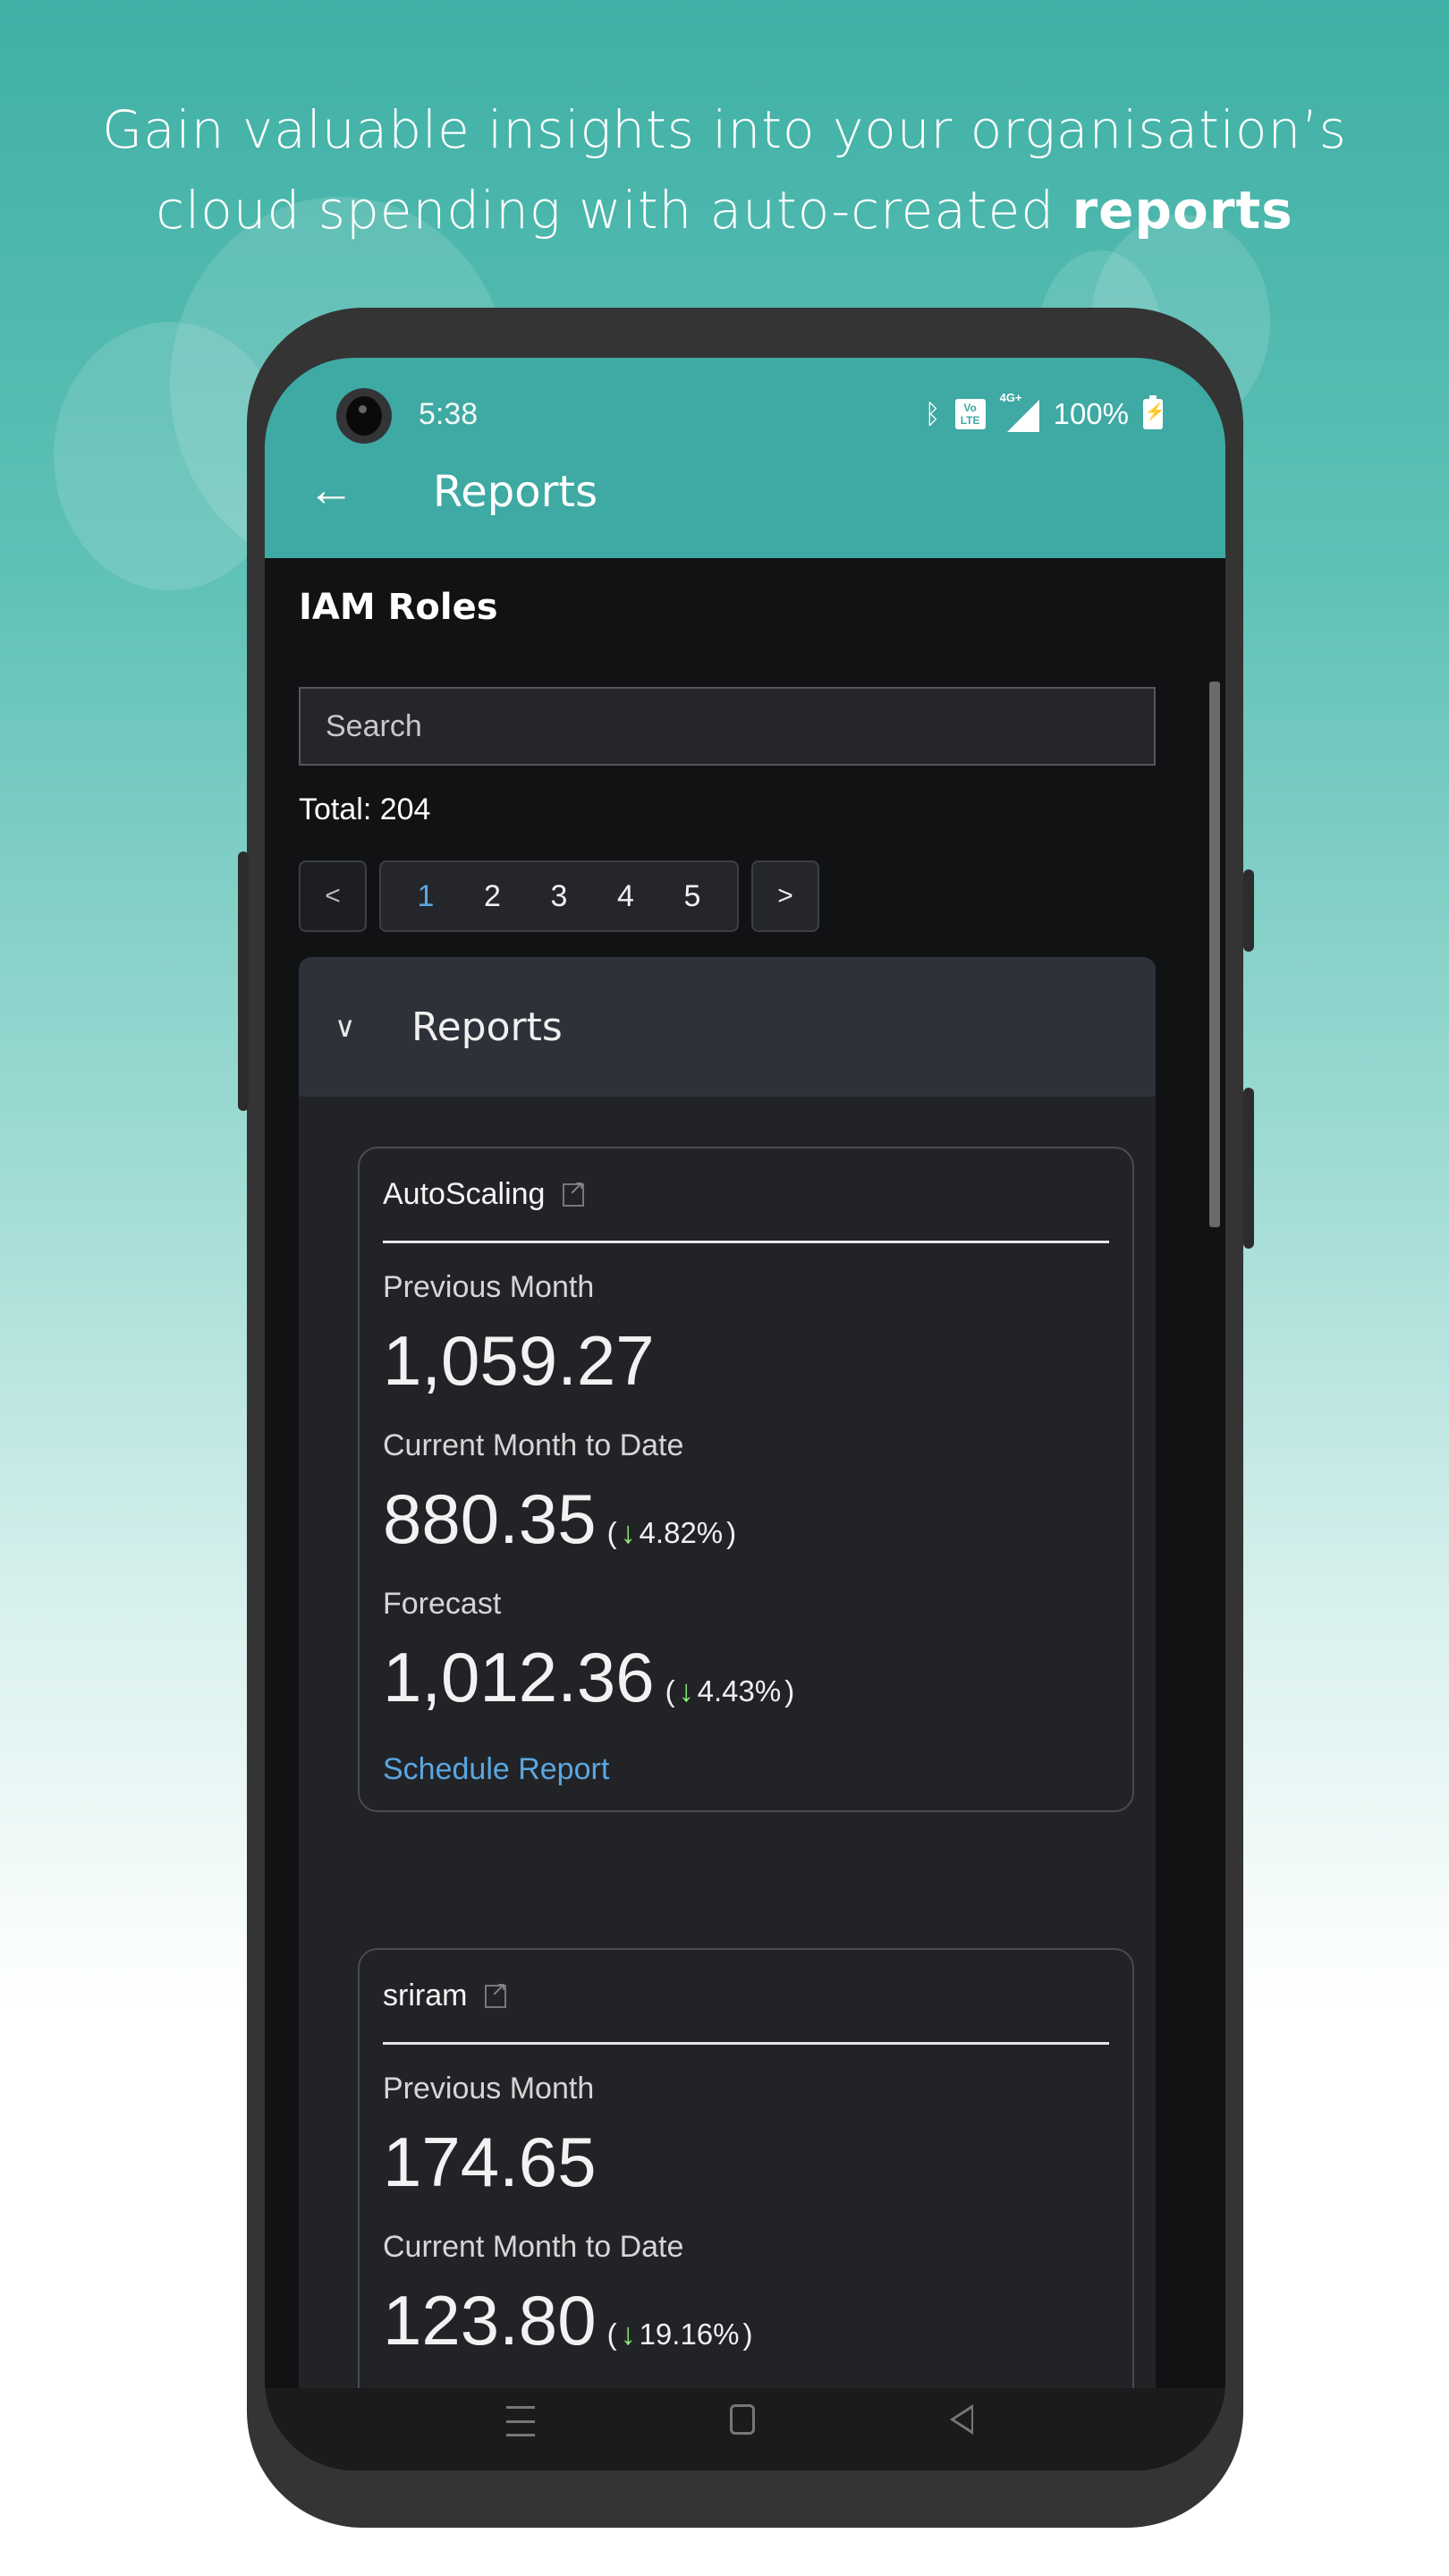 This screenshot has width=1449, height=2576. What do you see at coordinates (1091, 413) in the screenshot?
I see `battery-percent: 100%` at bounding box center [1091, 413].